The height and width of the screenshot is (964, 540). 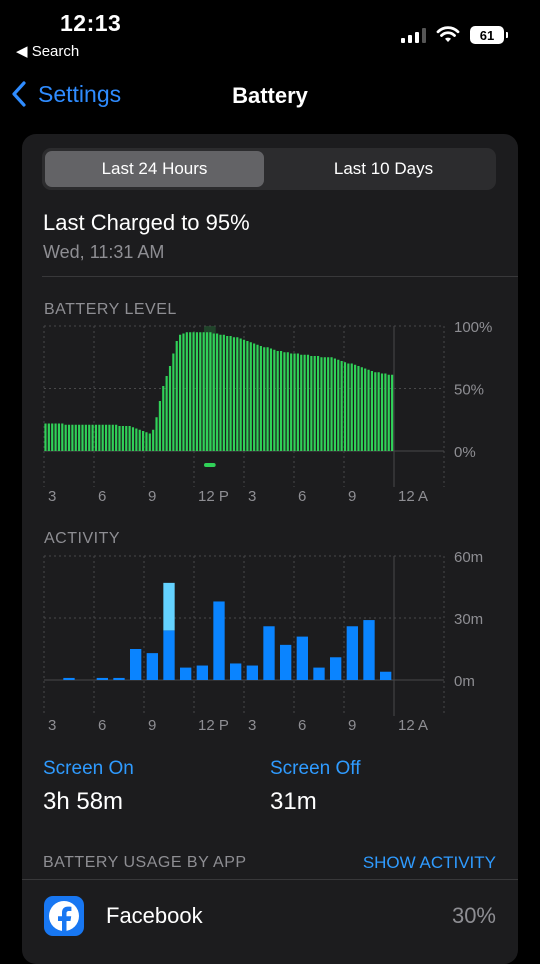 What do you see at coordinates (91, 23) in the screenshot?
I see `status-time: 12:13` at bounding box center [91, 23].